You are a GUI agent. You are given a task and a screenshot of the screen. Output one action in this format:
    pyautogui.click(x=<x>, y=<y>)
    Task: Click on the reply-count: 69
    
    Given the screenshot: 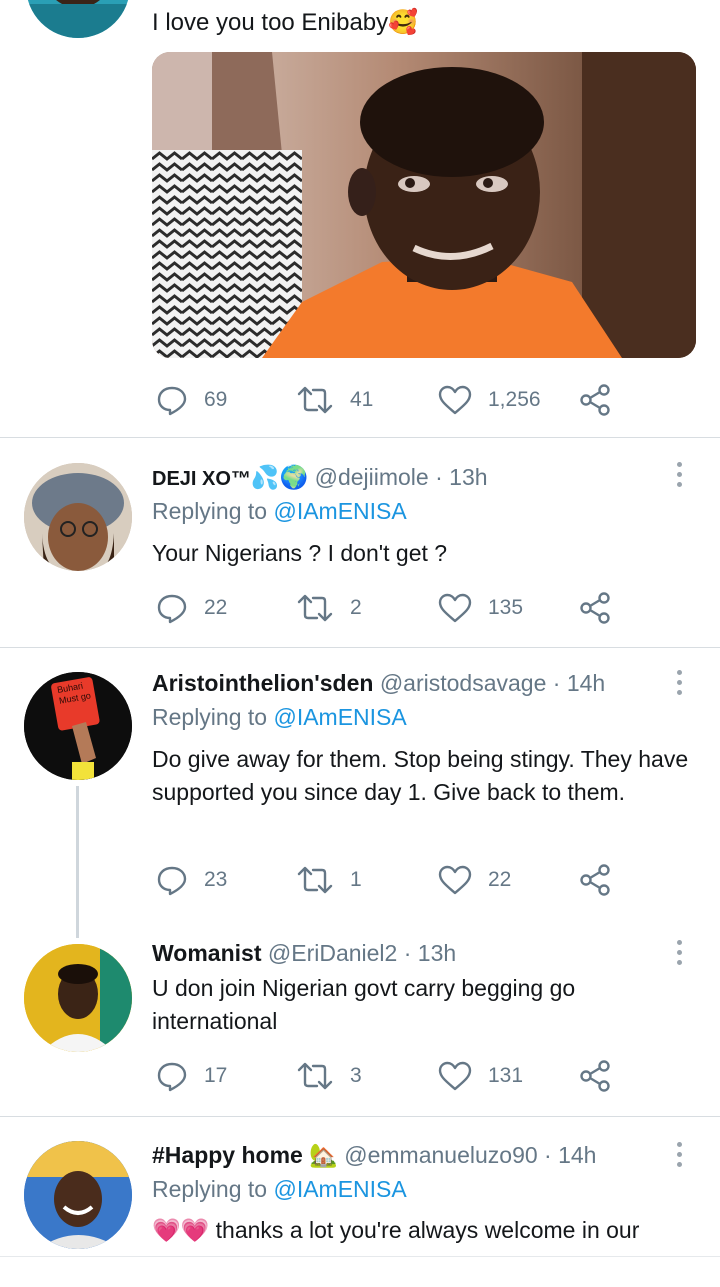 What is the action you would take?
    pyautogui.click(x=216, y=399)
    